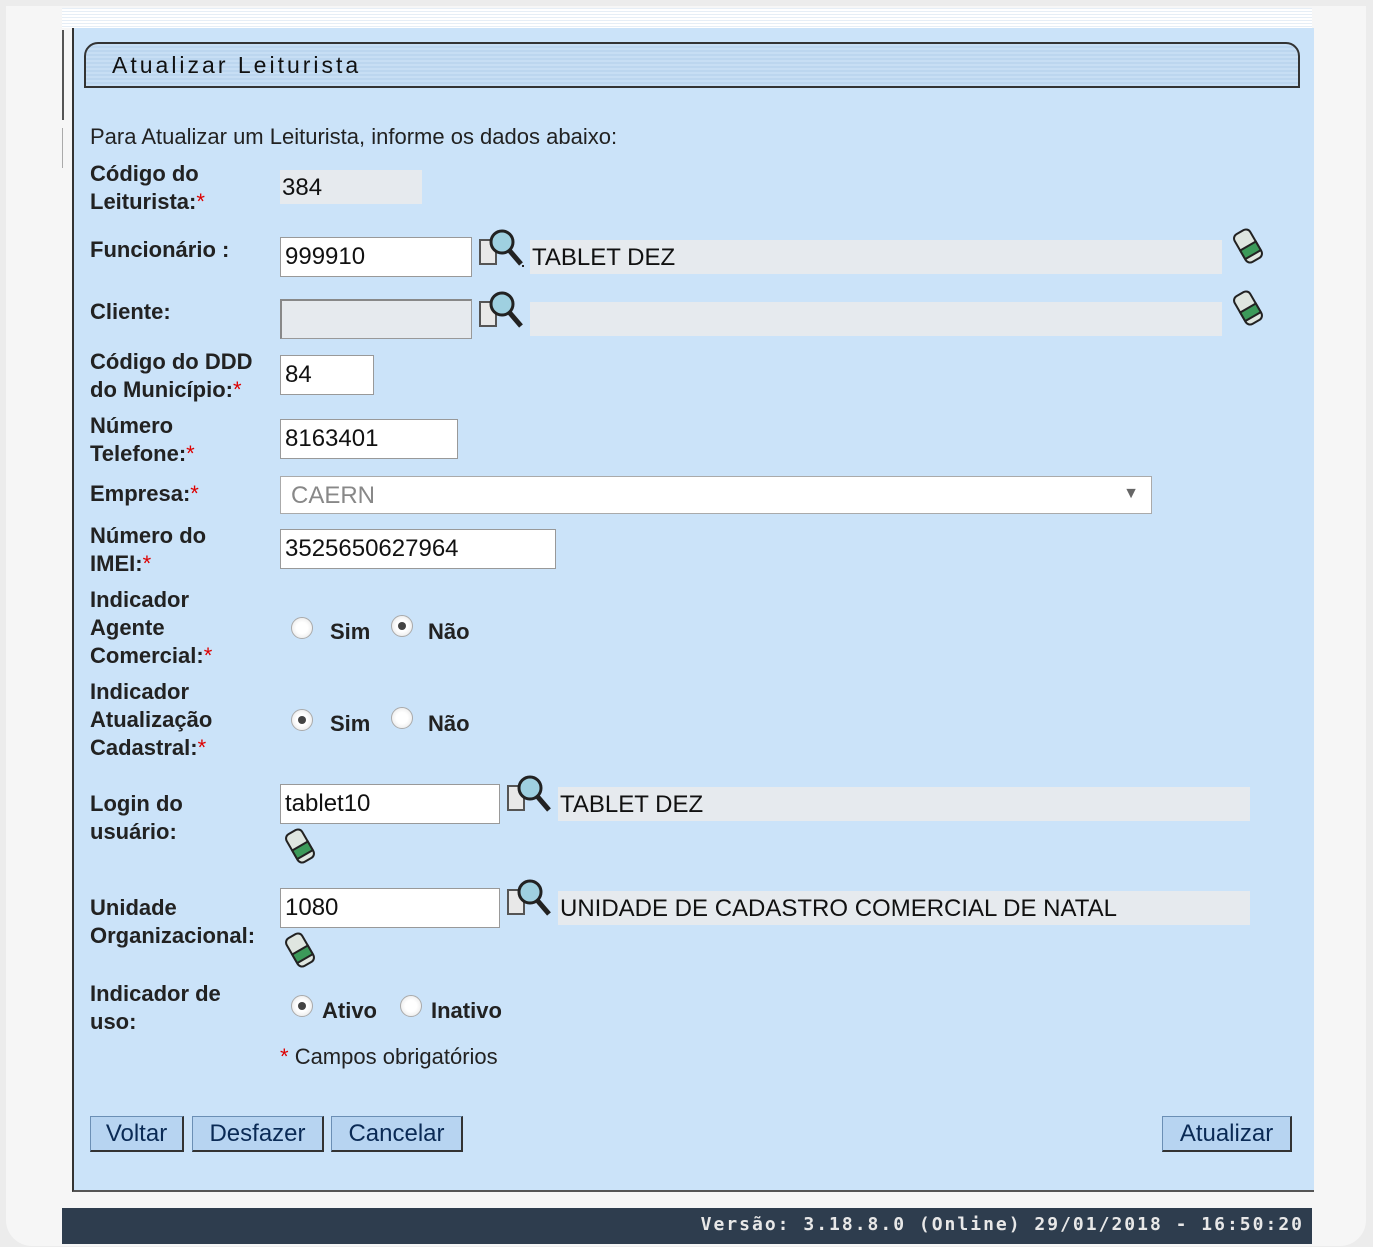 The image size is (1373, 1247). Describe the element at coordinates (137, 1134) in the screenshot. I see `voltar-button: Voltar` at that location.